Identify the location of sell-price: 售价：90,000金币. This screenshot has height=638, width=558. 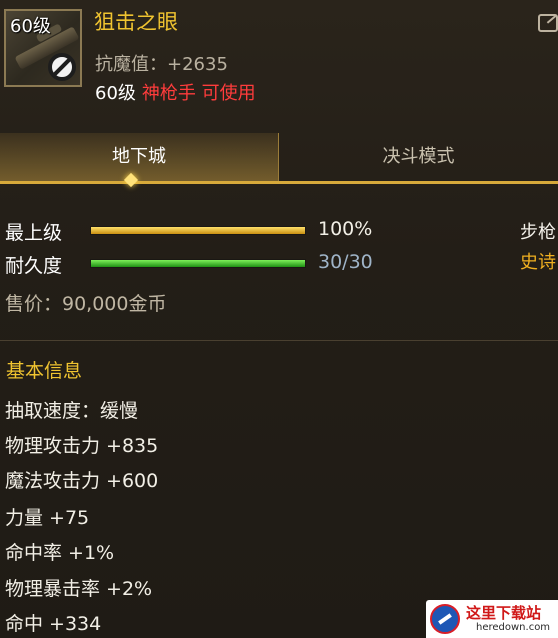
(86, 304).